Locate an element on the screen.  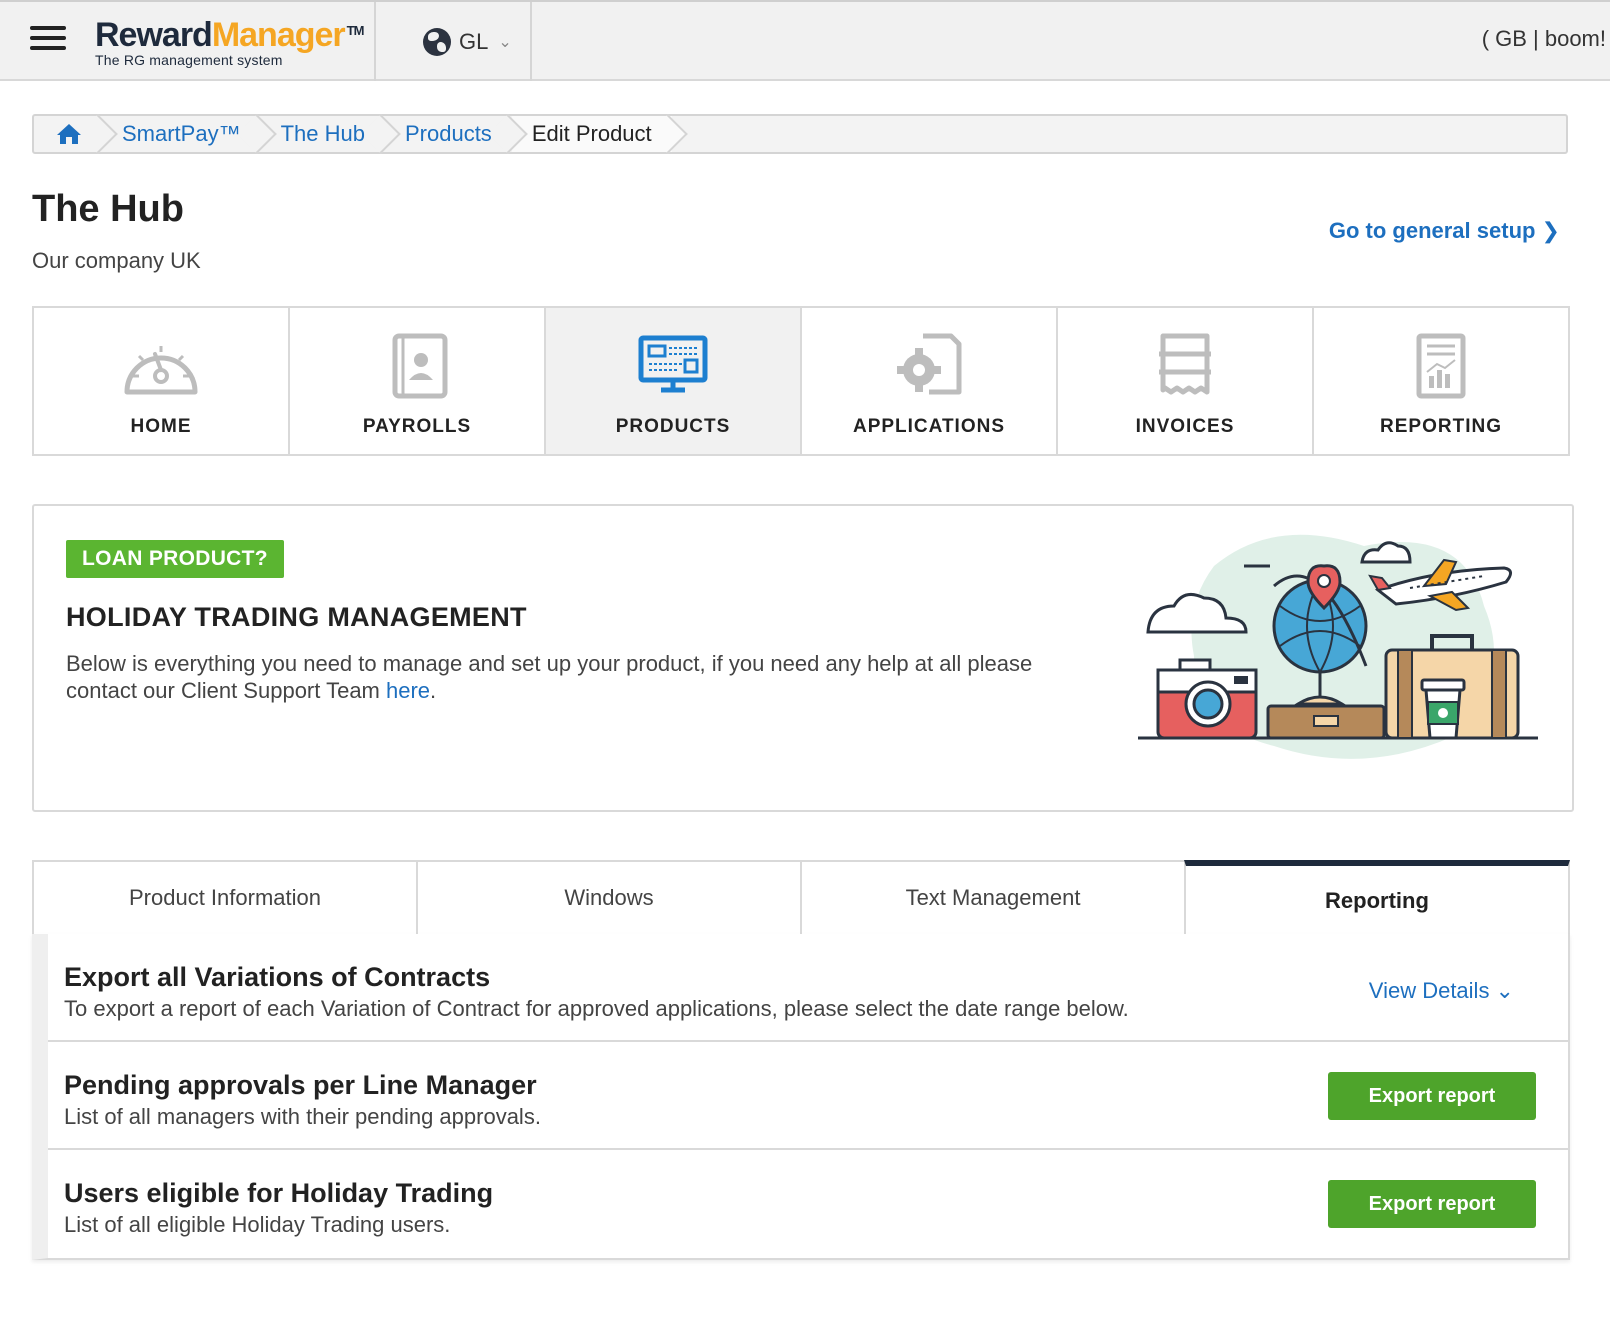
tile-invoices-label: INVOICES is located at coordinates (1185, 426).